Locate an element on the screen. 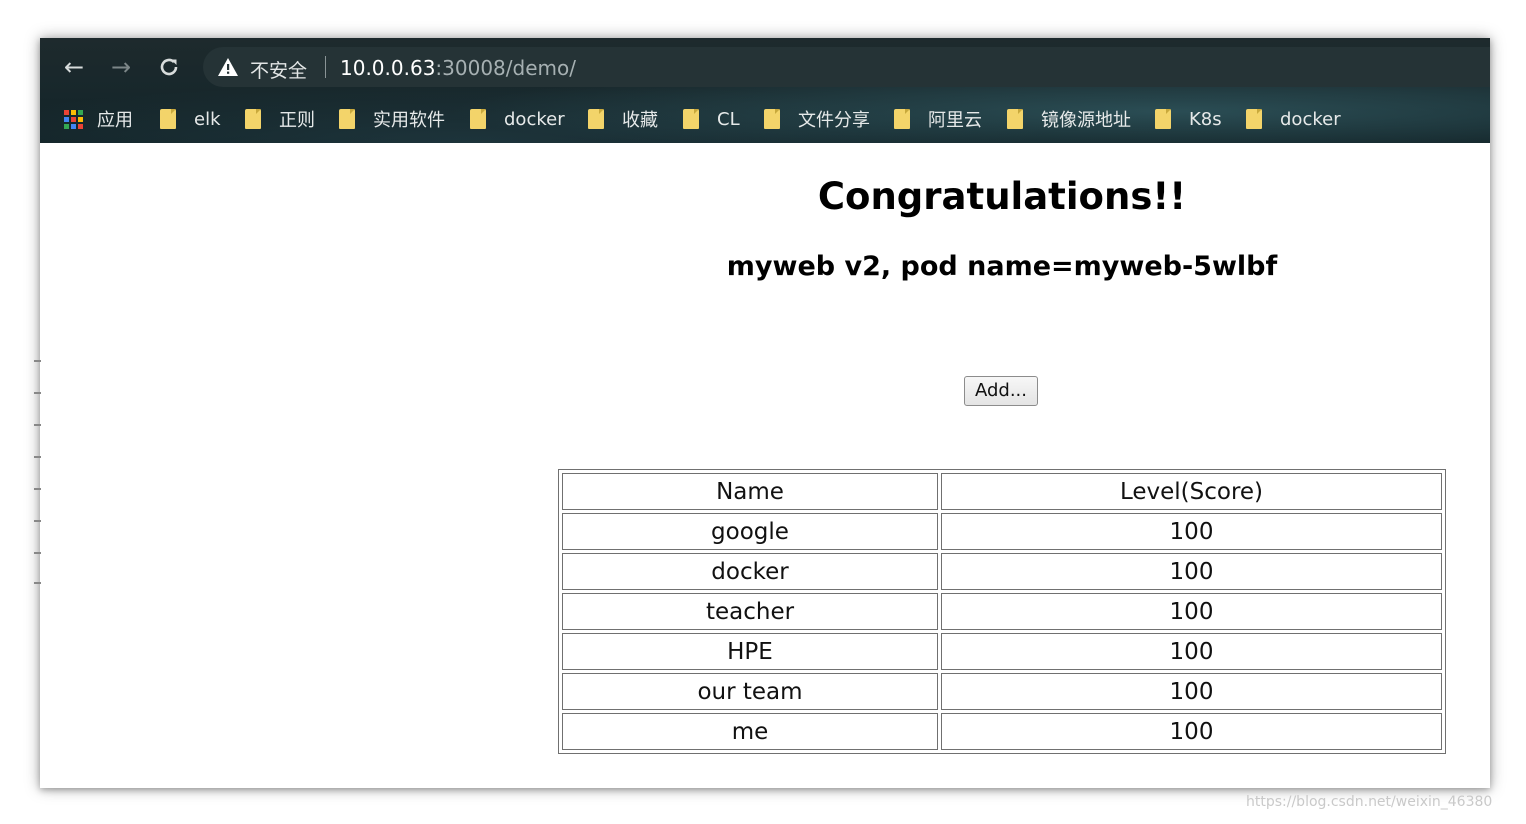  browser-toolbar: ← → 不安全 10.0.0.63:30008/demo/ is located at coordinates (765, 67).